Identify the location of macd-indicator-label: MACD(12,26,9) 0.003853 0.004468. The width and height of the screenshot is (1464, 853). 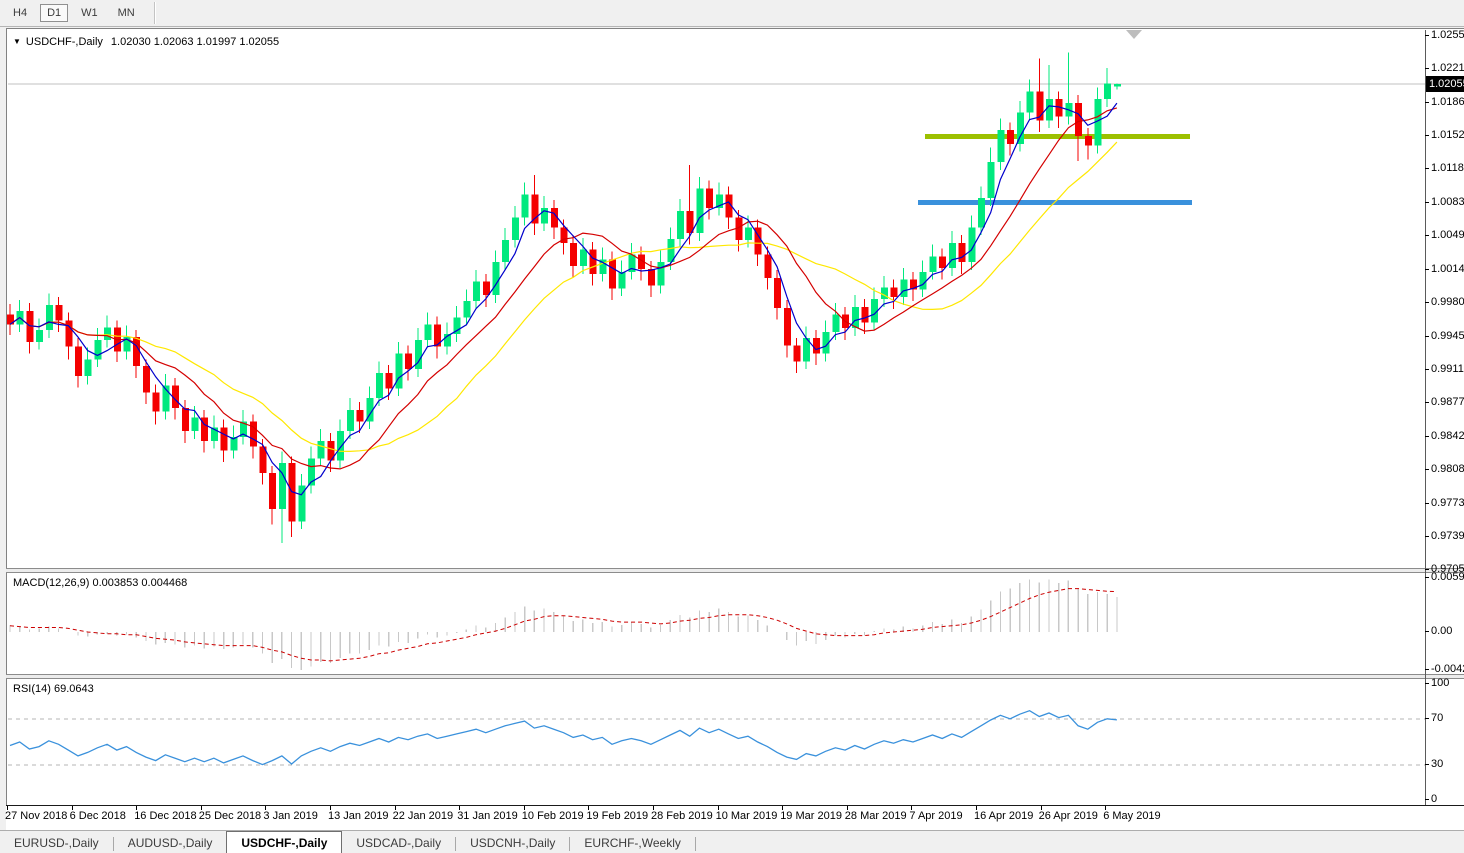
(100, 583).